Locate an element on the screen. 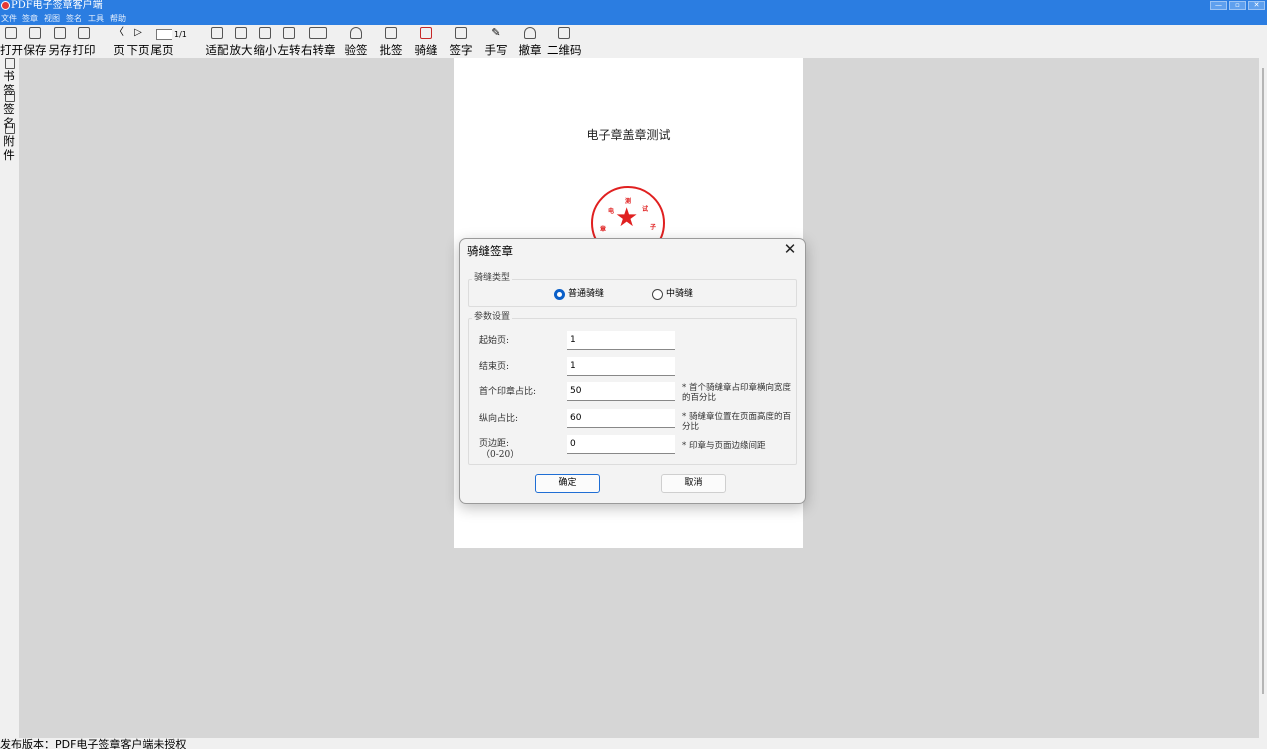  seal-char-4: 试 is located at coordinates (645, 209).